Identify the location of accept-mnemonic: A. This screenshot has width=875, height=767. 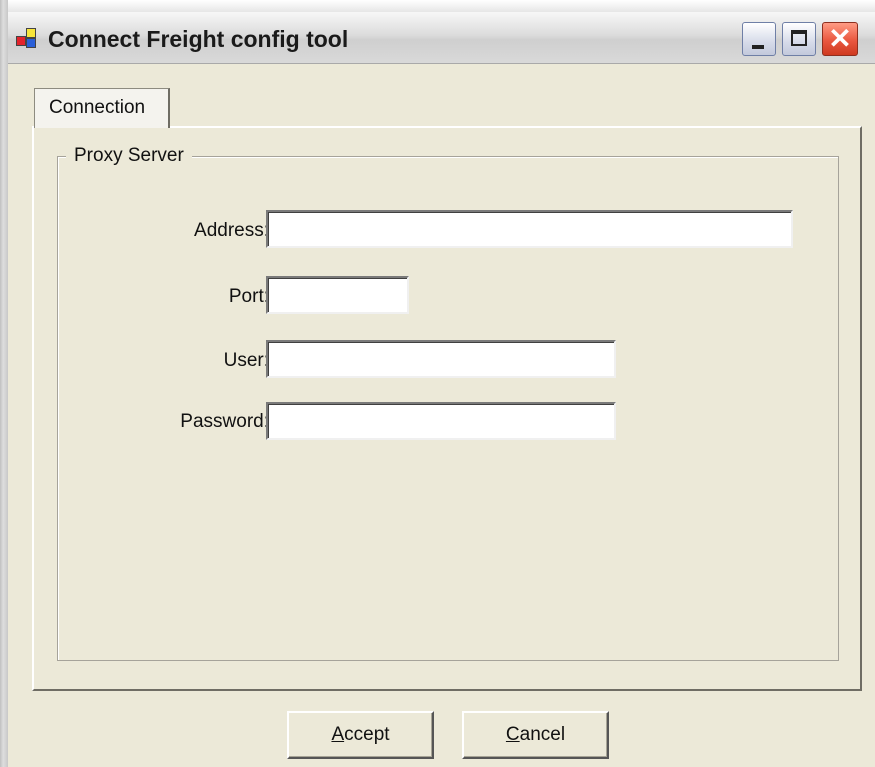
(338, 734).